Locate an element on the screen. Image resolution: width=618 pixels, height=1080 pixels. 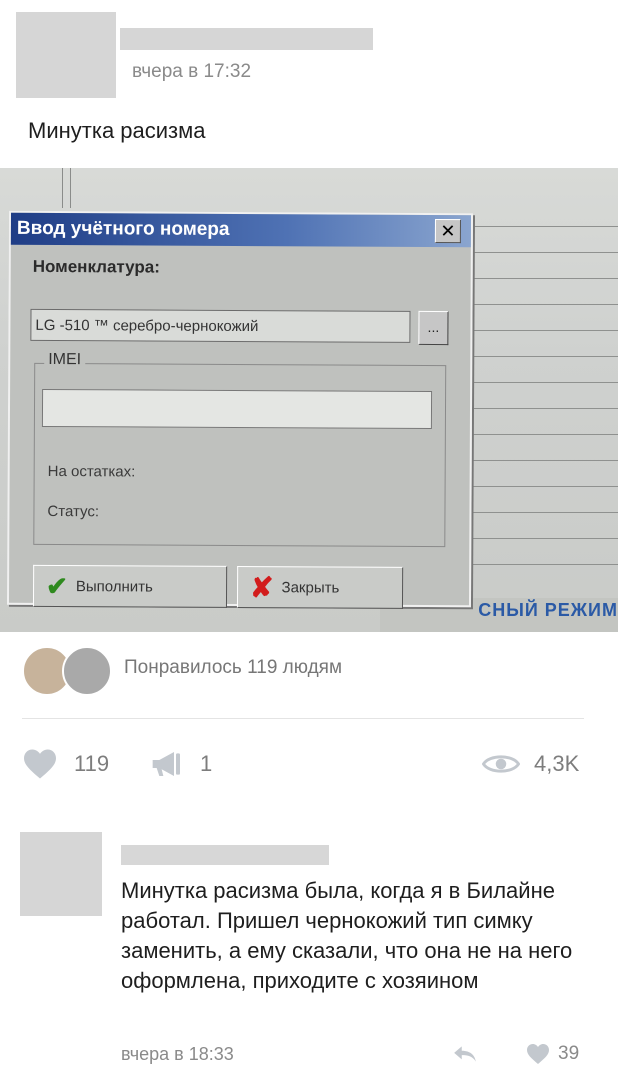
divider is located at coordinates (303, 718).